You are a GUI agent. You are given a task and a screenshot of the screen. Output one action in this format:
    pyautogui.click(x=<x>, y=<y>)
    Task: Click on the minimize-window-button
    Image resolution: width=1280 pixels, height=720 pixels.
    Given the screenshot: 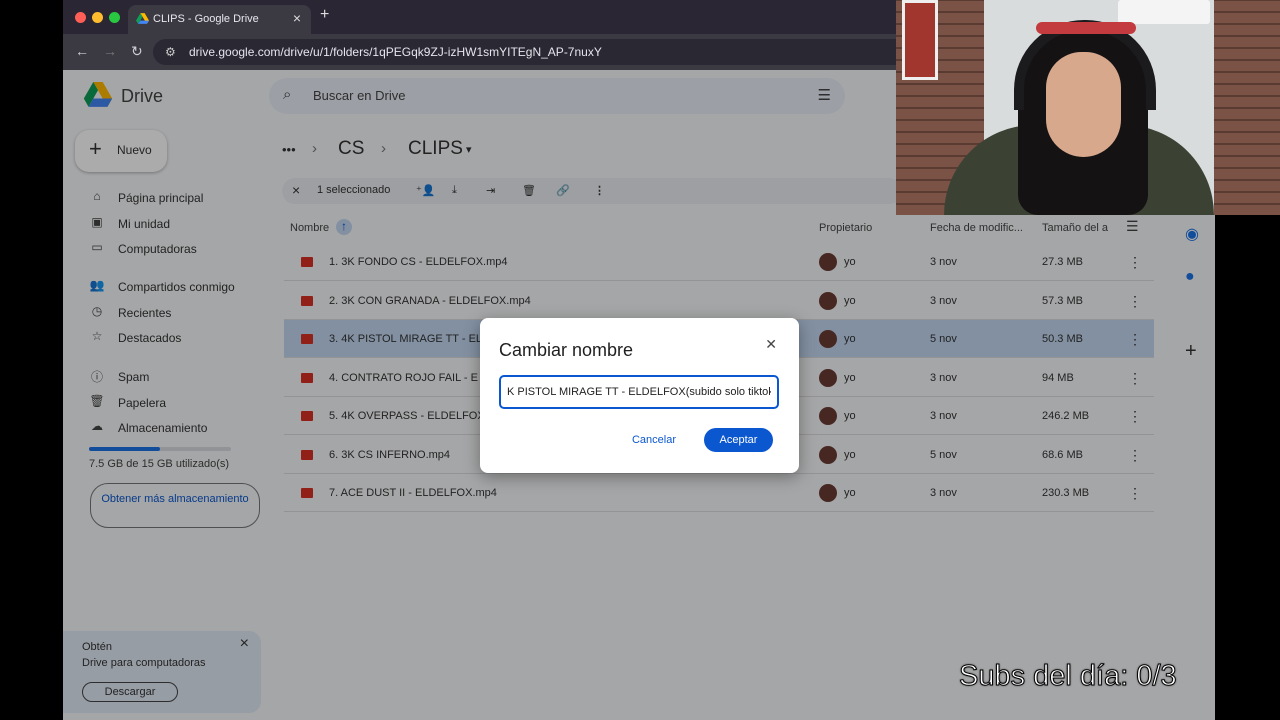 What is the action you would take?
    pyautogui.click(x=97, y=17)
    